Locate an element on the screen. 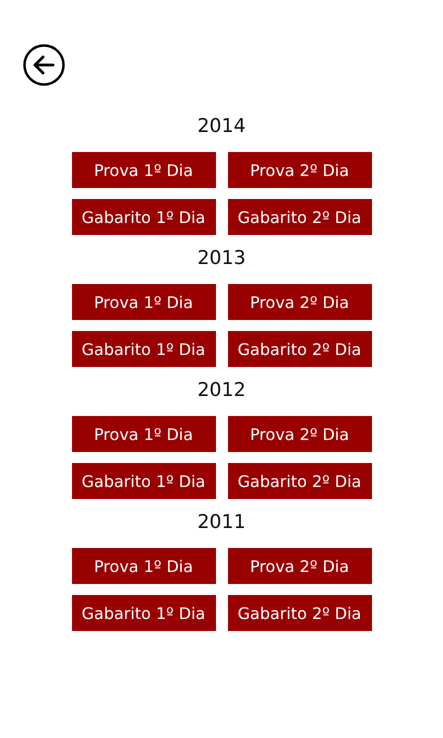 Image resolution: width=443 pixels, height=738 pixels. back-button is located at coordinates (44, 65).